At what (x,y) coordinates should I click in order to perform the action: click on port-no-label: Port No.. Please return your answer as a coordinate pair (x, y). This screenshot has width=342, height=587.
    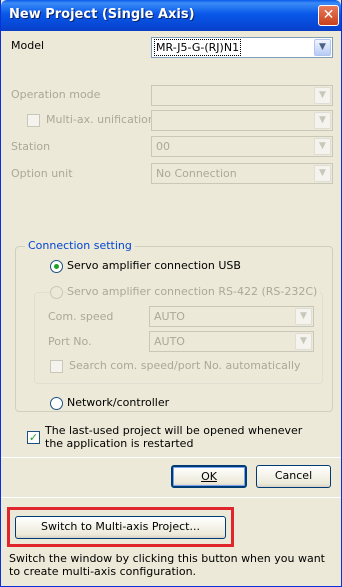
    Looking at the image, I should click on (70, 341).